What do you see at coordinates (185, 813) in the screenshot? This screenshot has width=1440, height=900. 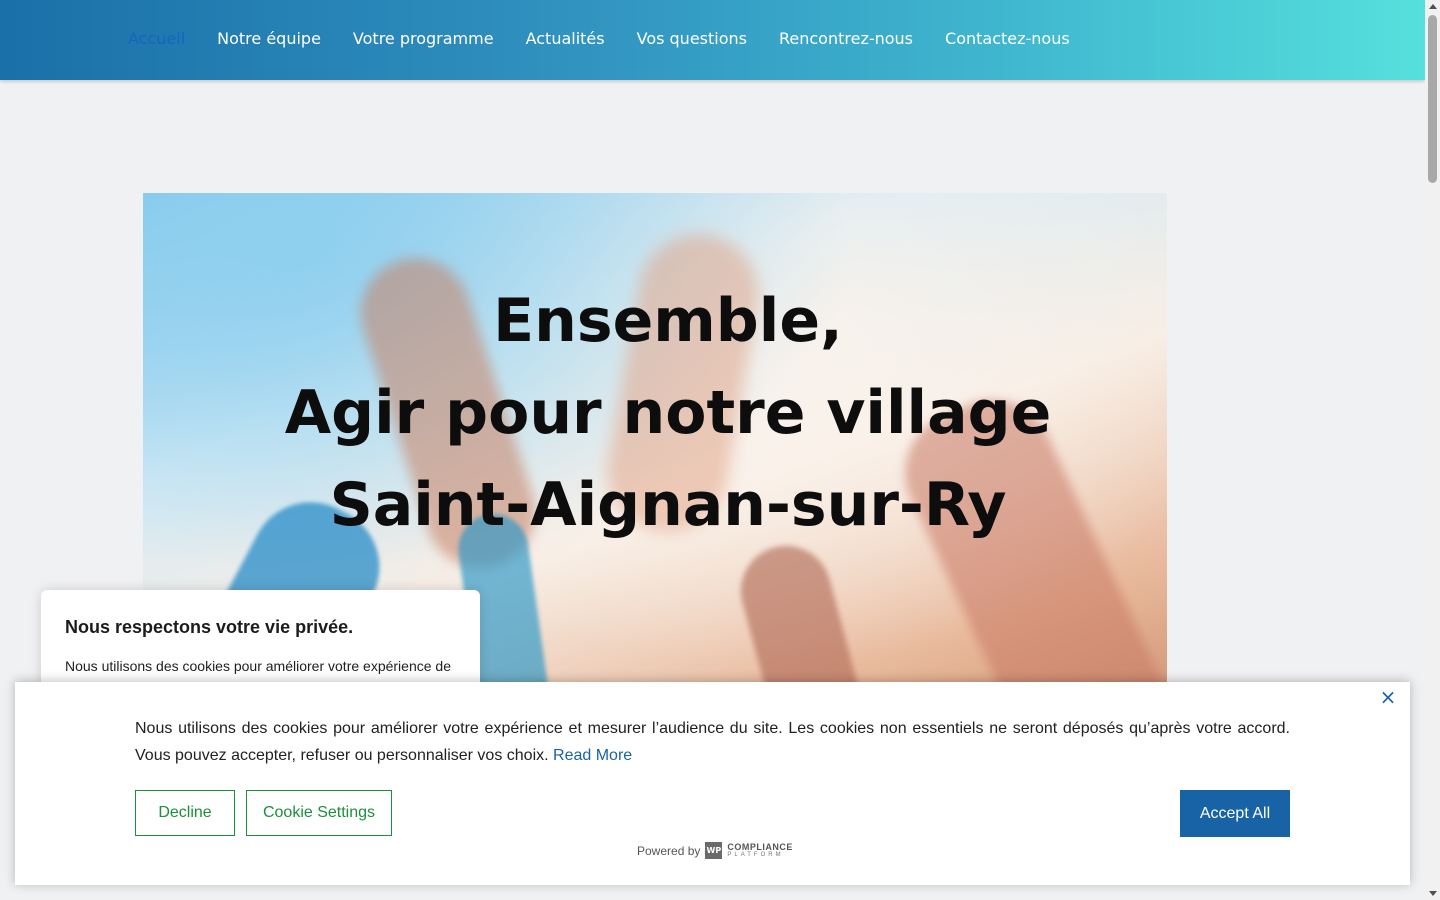 I see `decline-button: Decline` at bounding box center [185, 813].